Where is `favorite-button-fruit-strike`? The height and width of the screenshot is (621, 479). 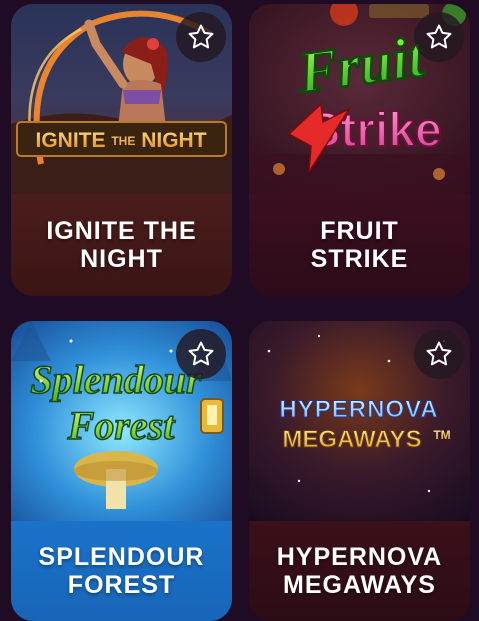
favorite-button-fruit-strike is located at coordinates (439, 37).